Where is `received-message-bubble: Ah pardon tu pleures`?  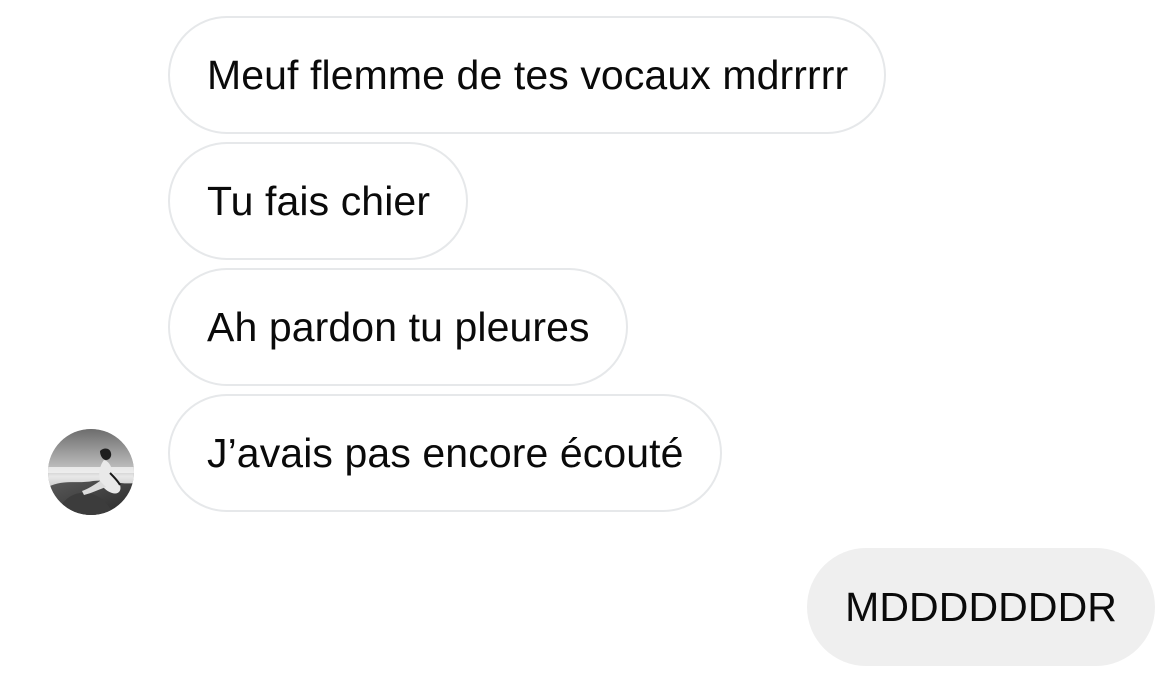
received-message-bubble: Ah pardon tu pleures is located at coordinates (398, 327).